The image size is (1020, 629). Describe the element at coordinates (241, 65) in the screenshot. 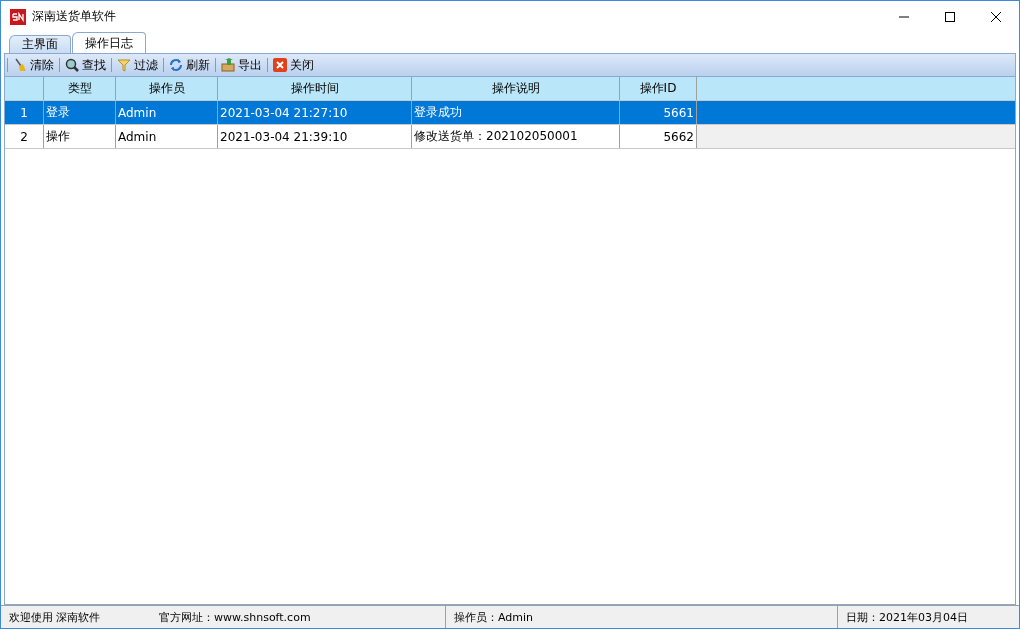

I see `toolbar-button: 导出` at that location.